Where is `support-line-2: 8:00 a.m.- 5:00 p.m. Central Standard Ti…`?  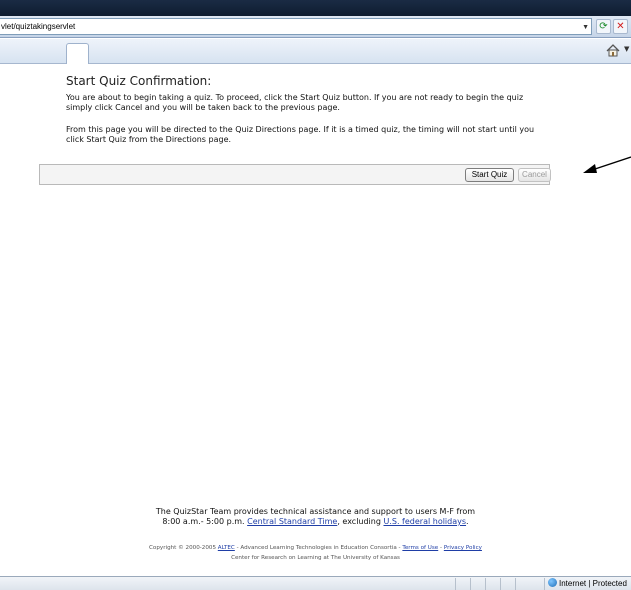 support-line-2: 8:00 a.m.- 5:00 p.m. Central Standard Ti… is located at coordinates (315, 522).